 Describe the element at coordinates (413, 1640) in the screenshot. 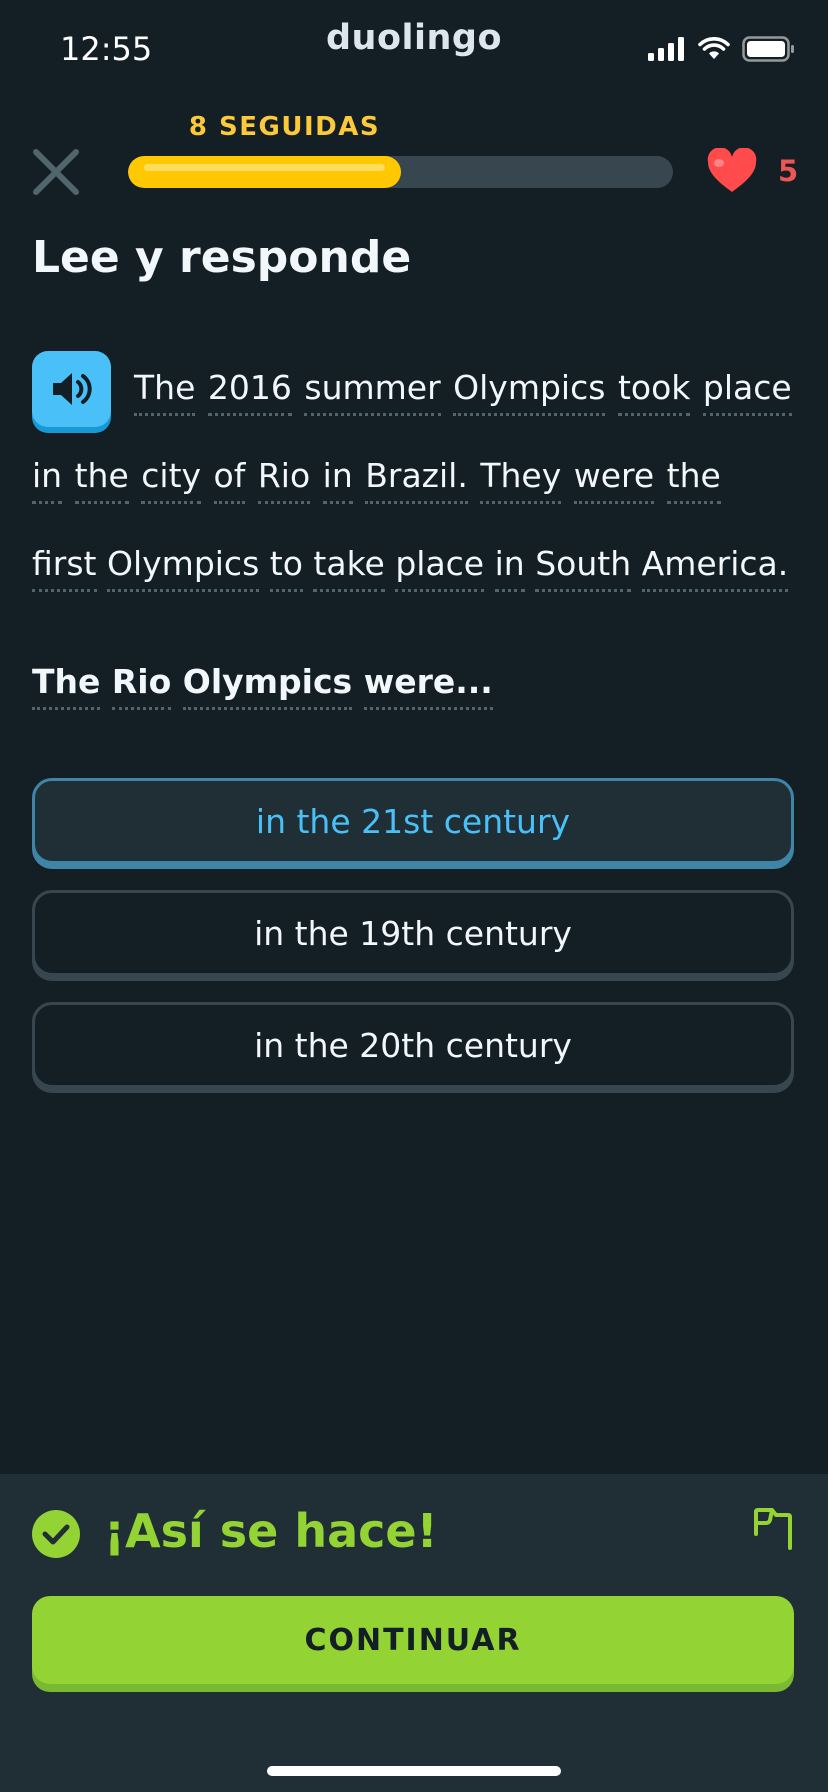

I see `continue-button: CONTINUAR` at that location.